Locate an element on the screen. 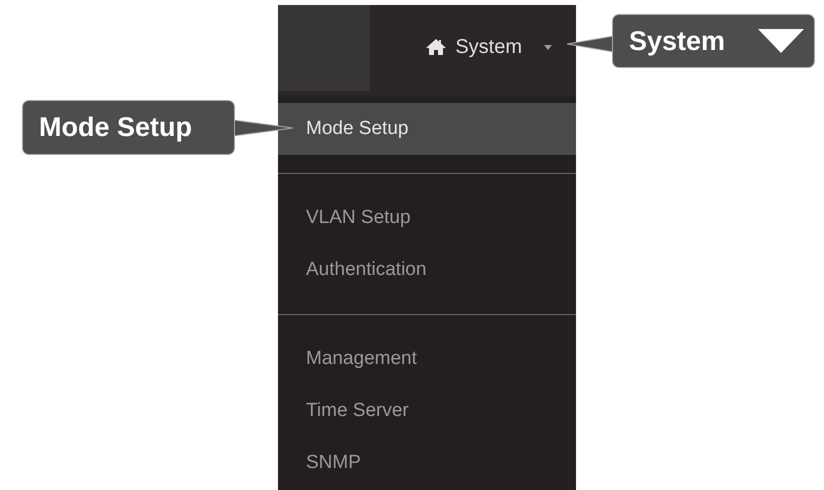  callout-text: System is located at coordinates (677, 41).